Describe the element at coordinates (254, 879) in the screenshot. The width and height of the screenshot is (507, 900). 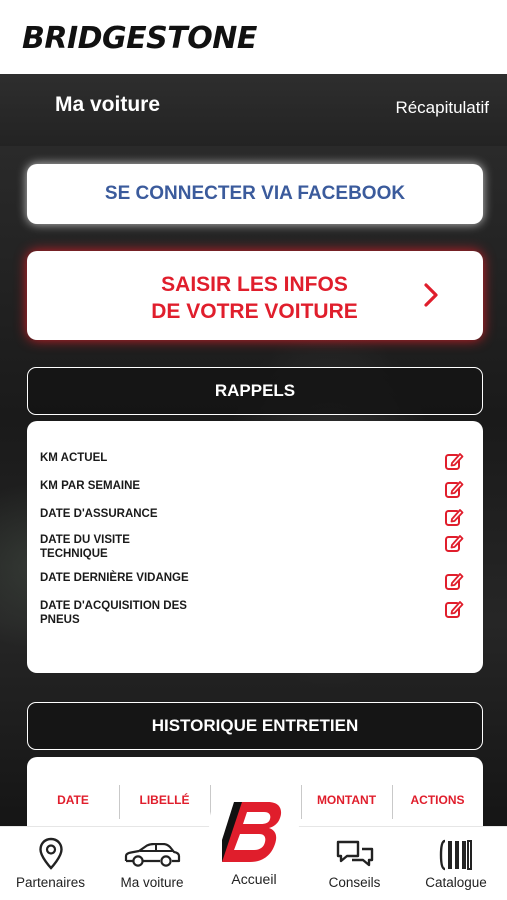
I see `tab-label: Accueil` at that location.